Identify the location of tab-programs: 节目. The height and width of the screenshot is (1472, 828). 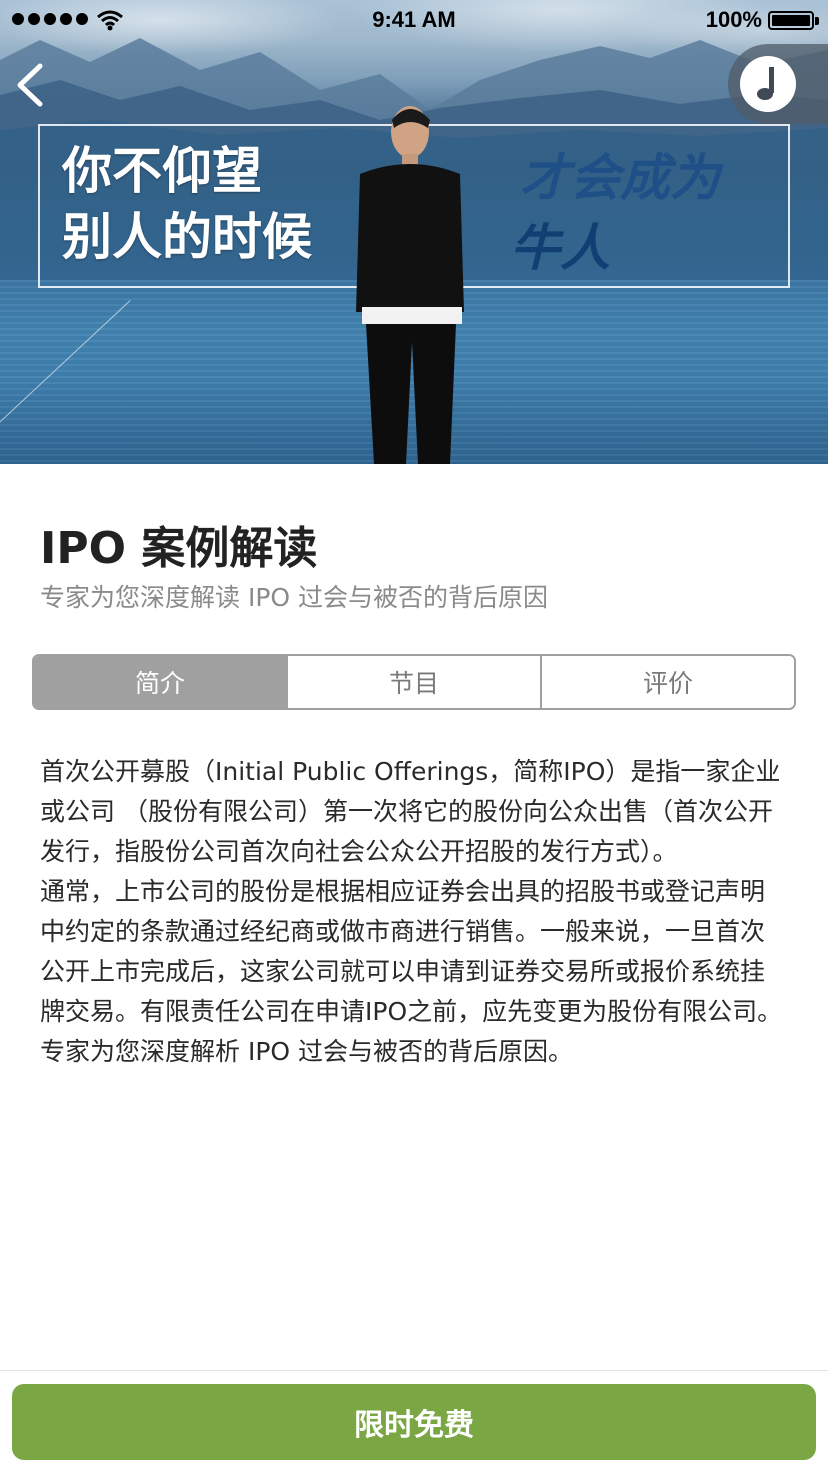
(413, 682).